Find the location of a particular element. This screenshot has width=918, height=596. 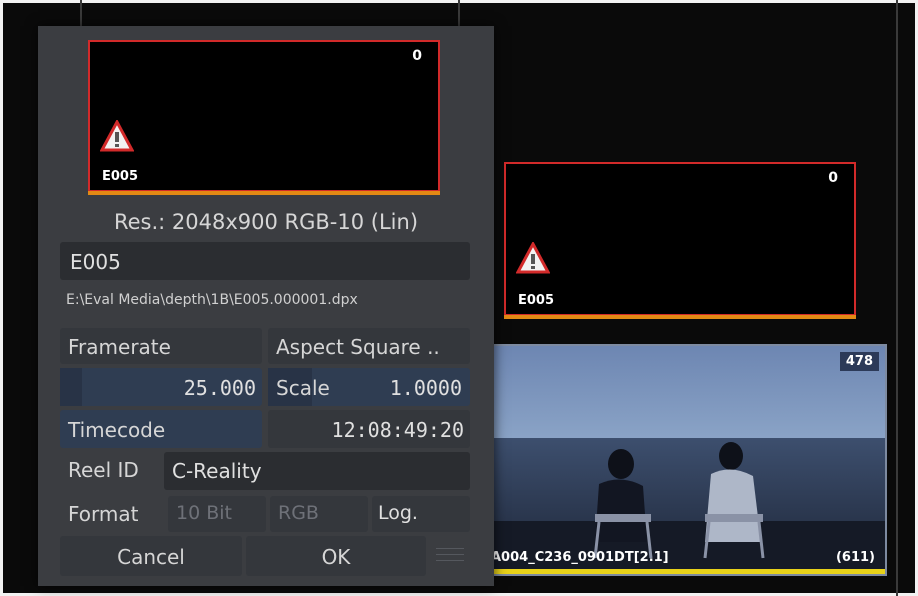

cancel-button-label: Cancel is located at coordinates (151, 557).